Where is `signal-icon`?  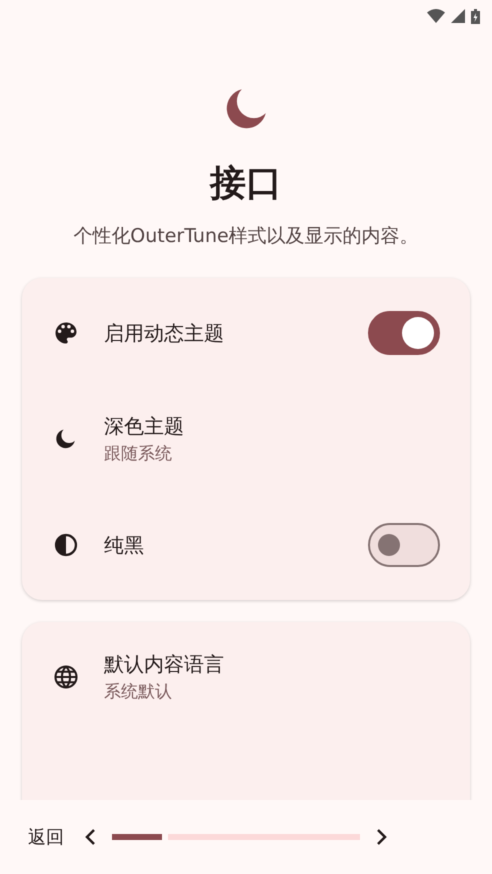
signal-icon is located at coordinates (458, 16).